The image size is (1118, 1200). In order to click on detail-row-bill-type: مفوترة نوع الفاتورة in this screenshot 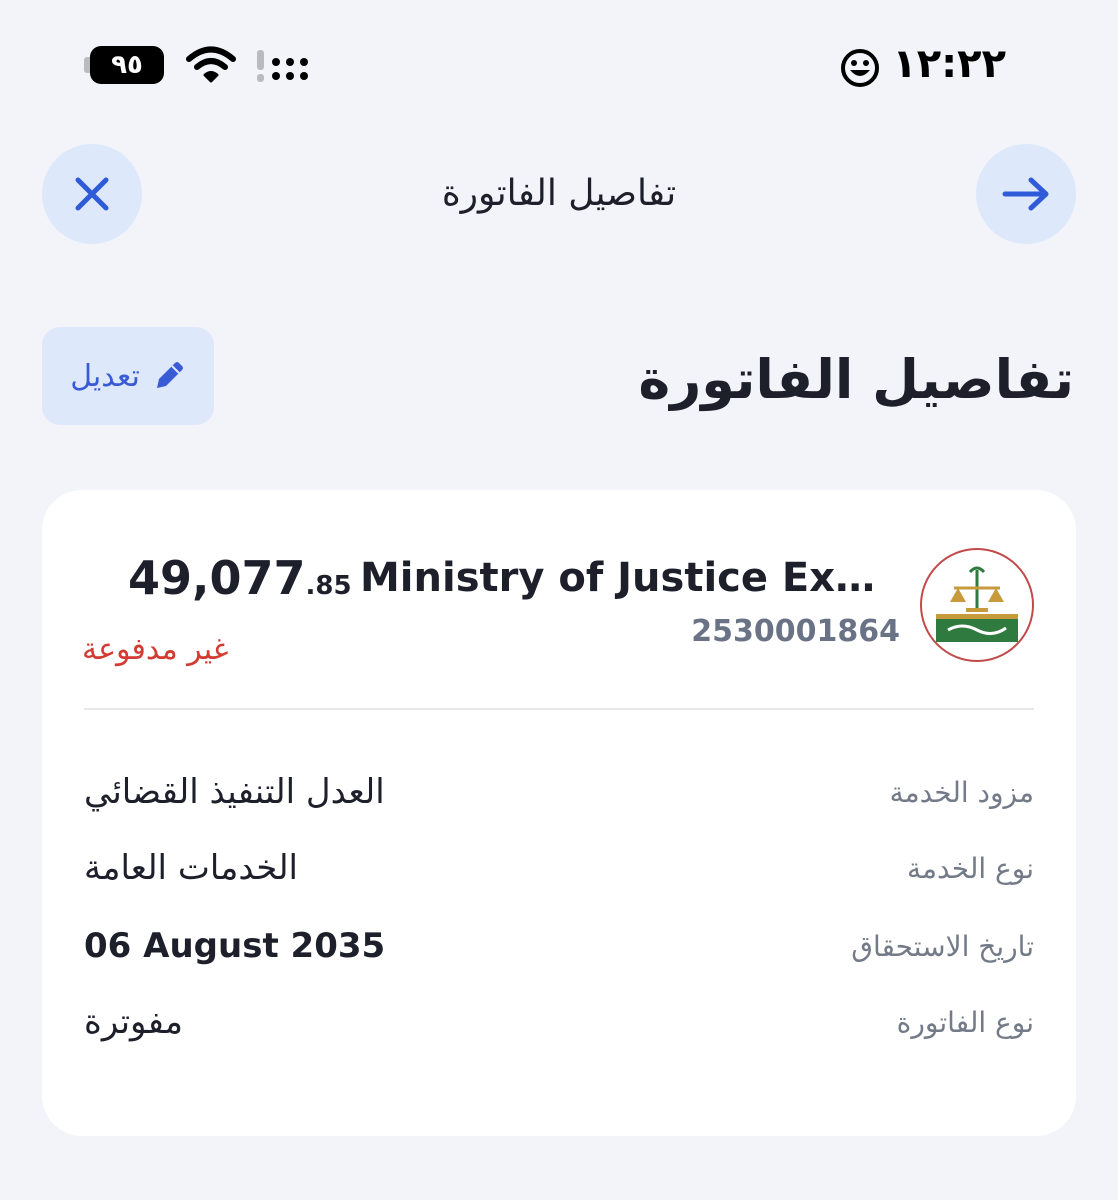, I will do `click(559, 1022)`.